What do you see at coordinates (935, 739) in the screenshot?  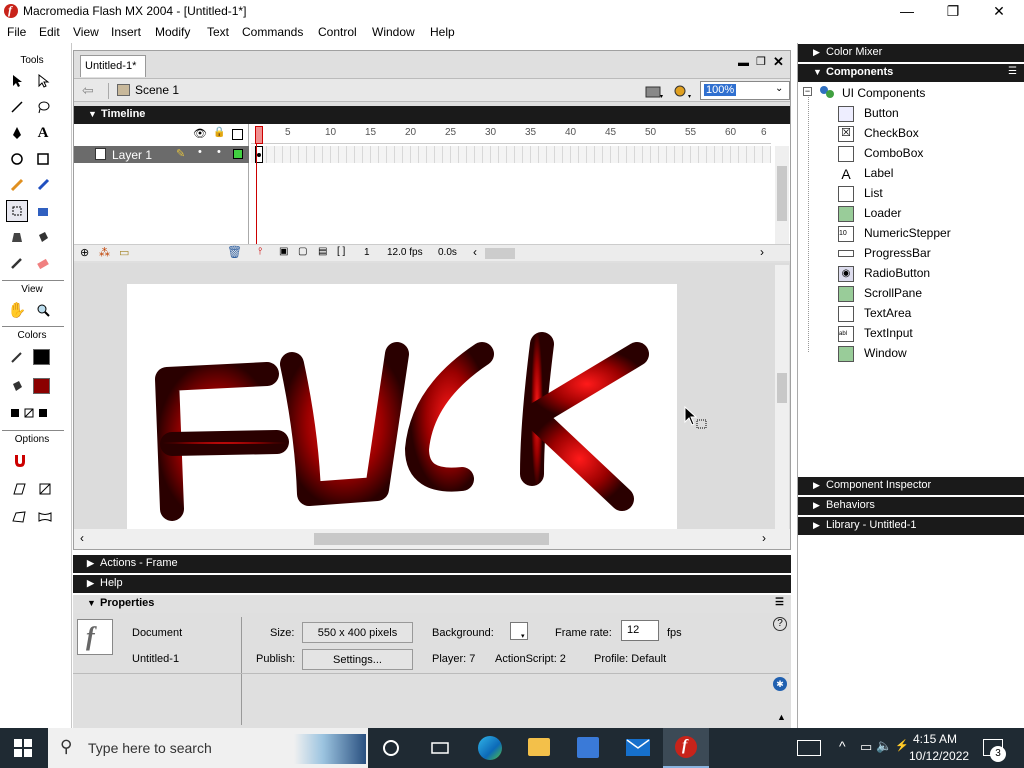 I see `clock-time: 4:15 AM` at bounding box center [935, 739].